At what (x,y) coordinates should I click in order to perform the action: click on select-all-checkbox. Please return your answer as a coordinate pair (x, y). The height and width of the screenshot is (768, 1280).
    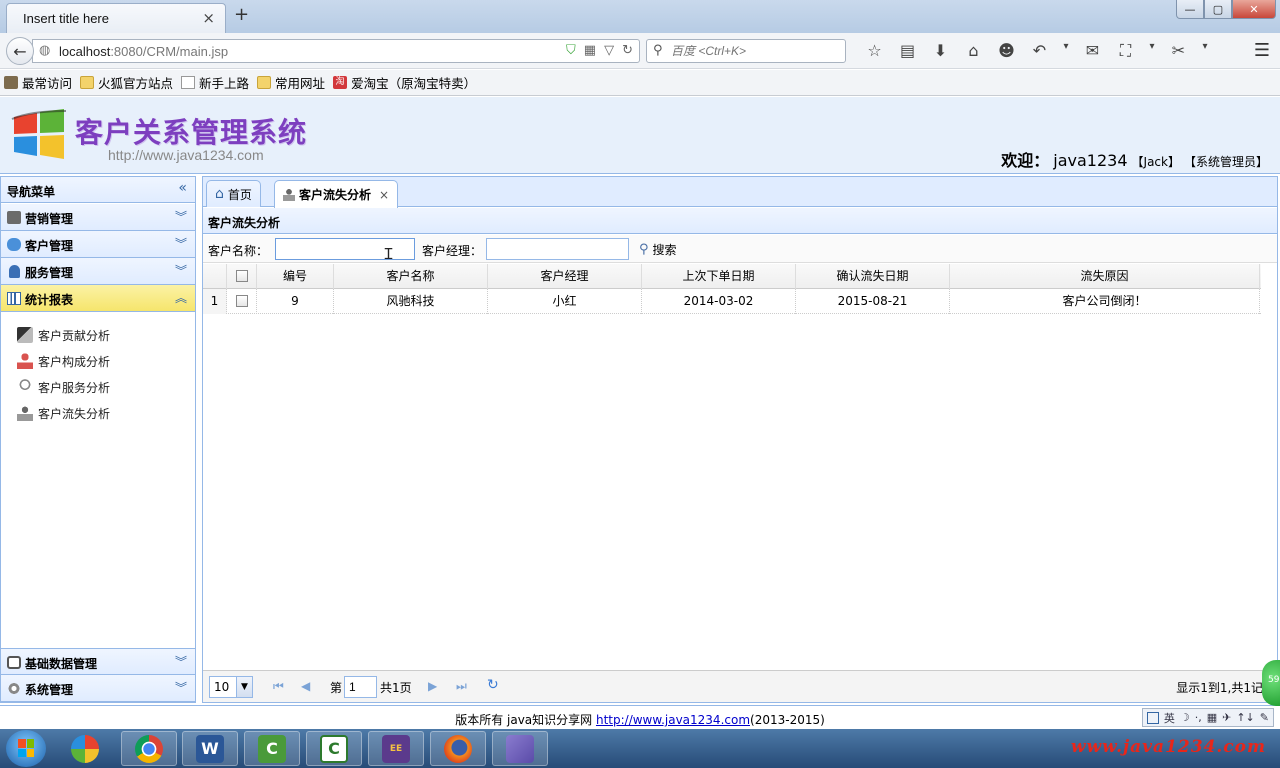
    Looking at the image, I should click on (241, 275).